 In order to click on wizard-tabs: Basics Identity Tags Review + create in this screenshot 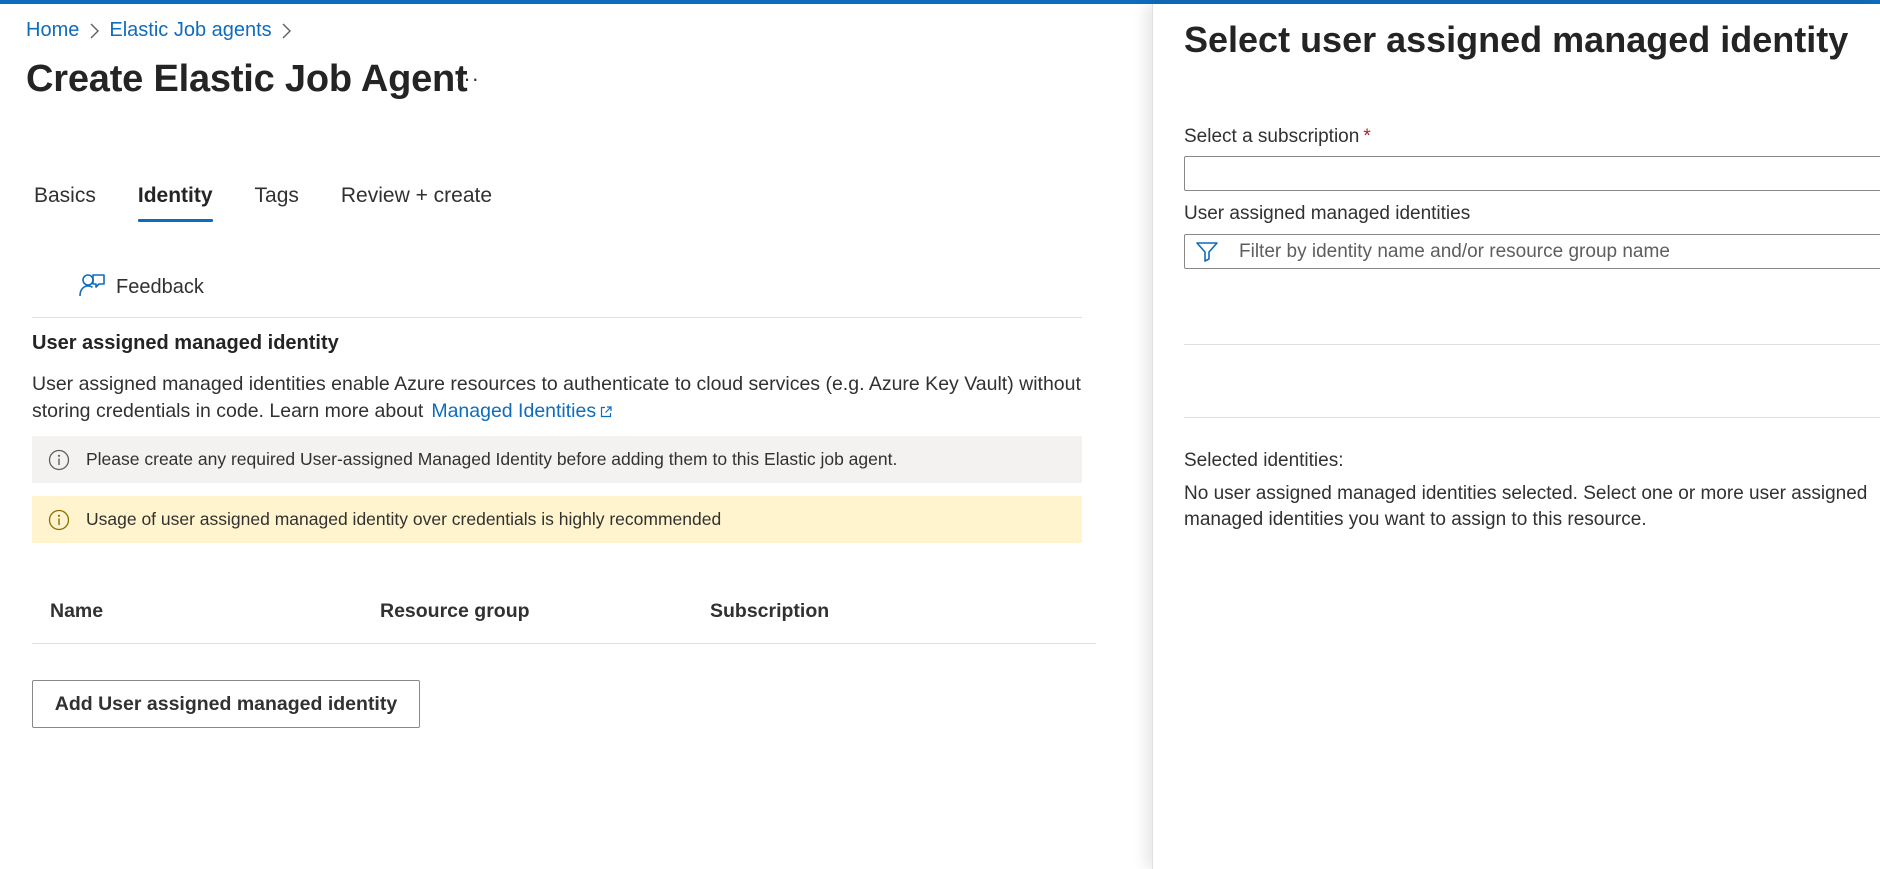, I will do `click(284, 203)`.